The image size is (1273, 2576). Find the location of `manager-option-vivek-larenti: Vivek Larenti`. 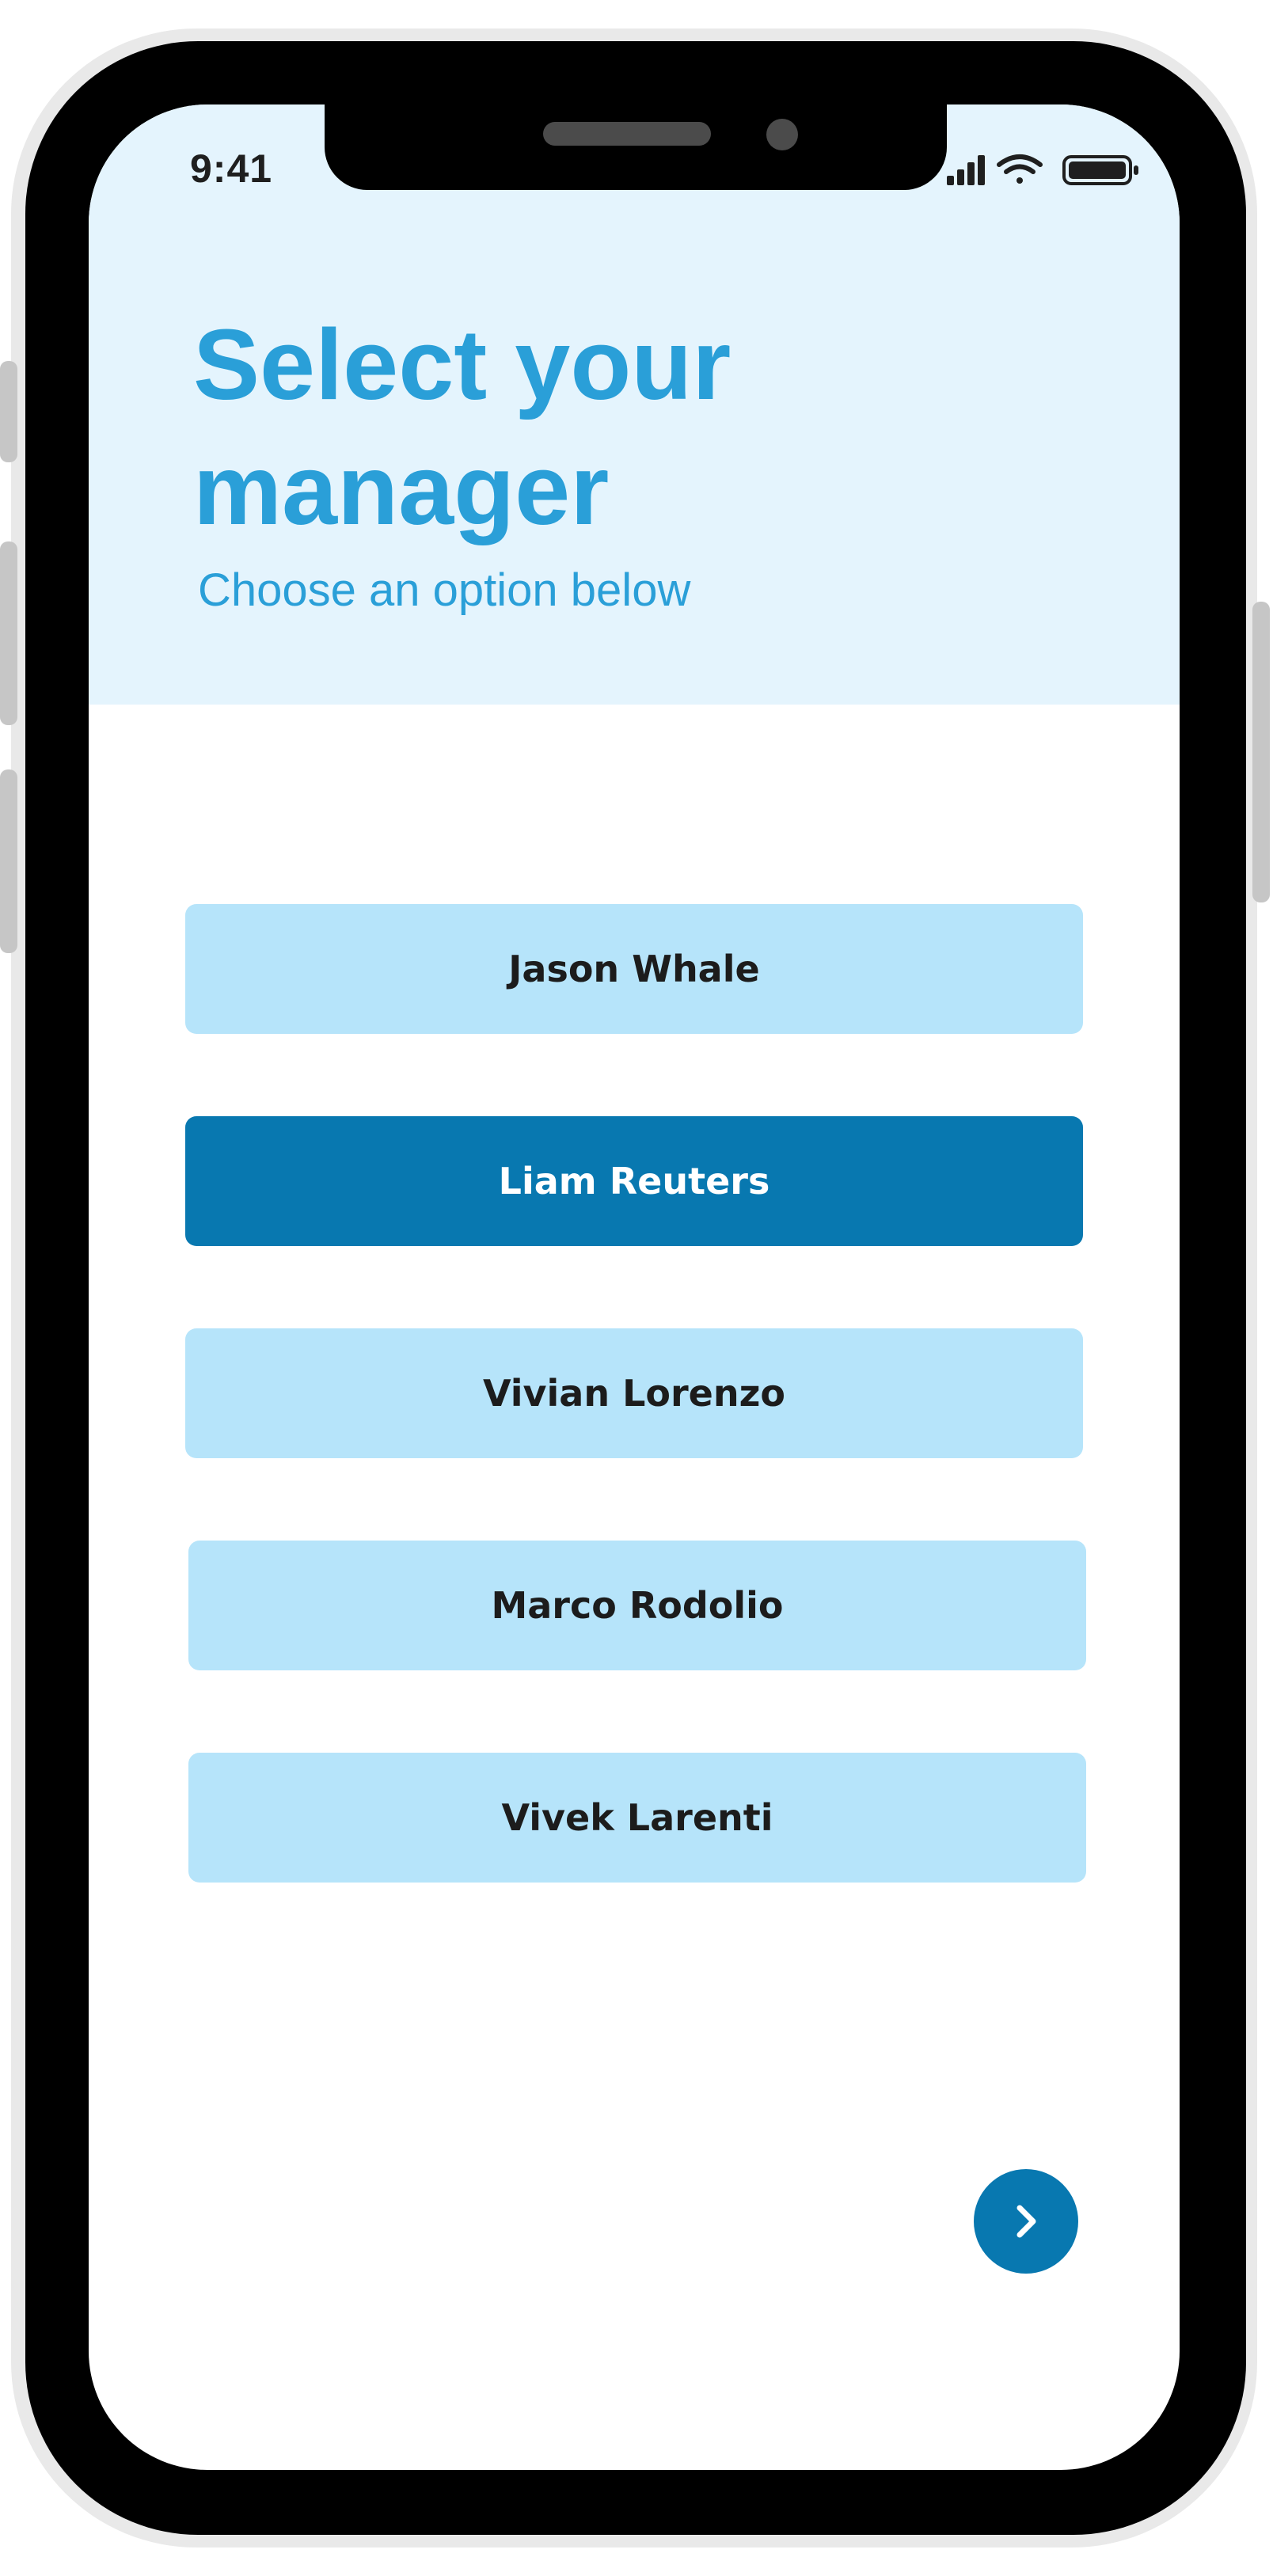

manager-option-vivek-larenti: Vivek Larenti is located at coordinates (637, 1818).